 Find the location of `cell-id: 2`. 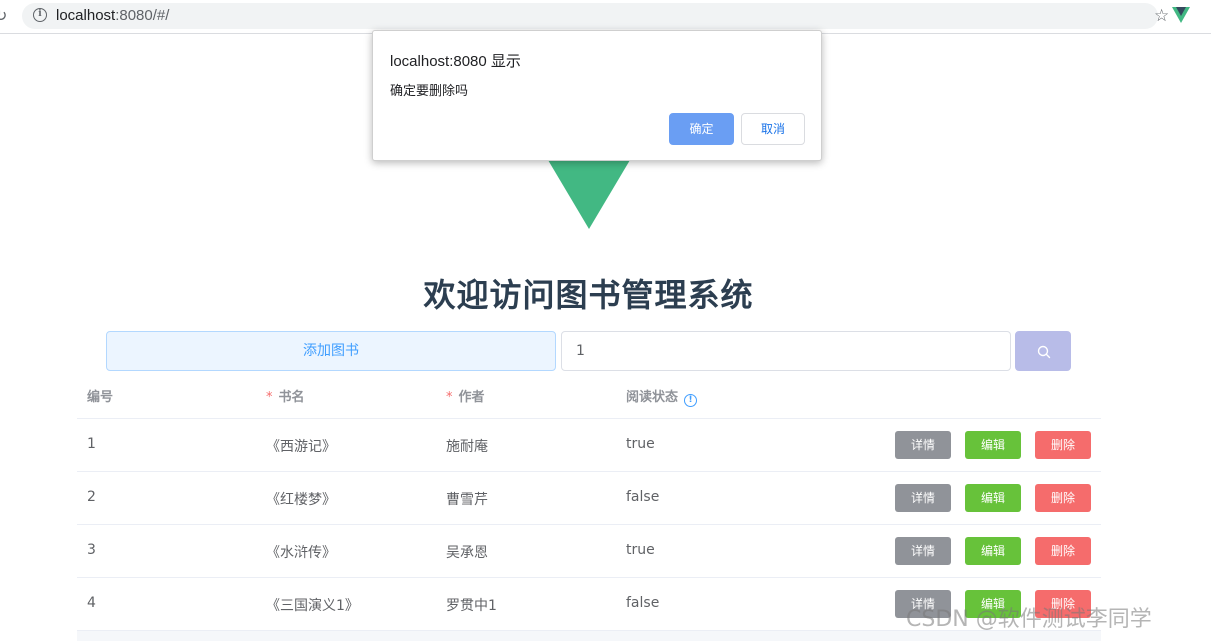

cell-id: 2 is located at coordinates (91, 497).